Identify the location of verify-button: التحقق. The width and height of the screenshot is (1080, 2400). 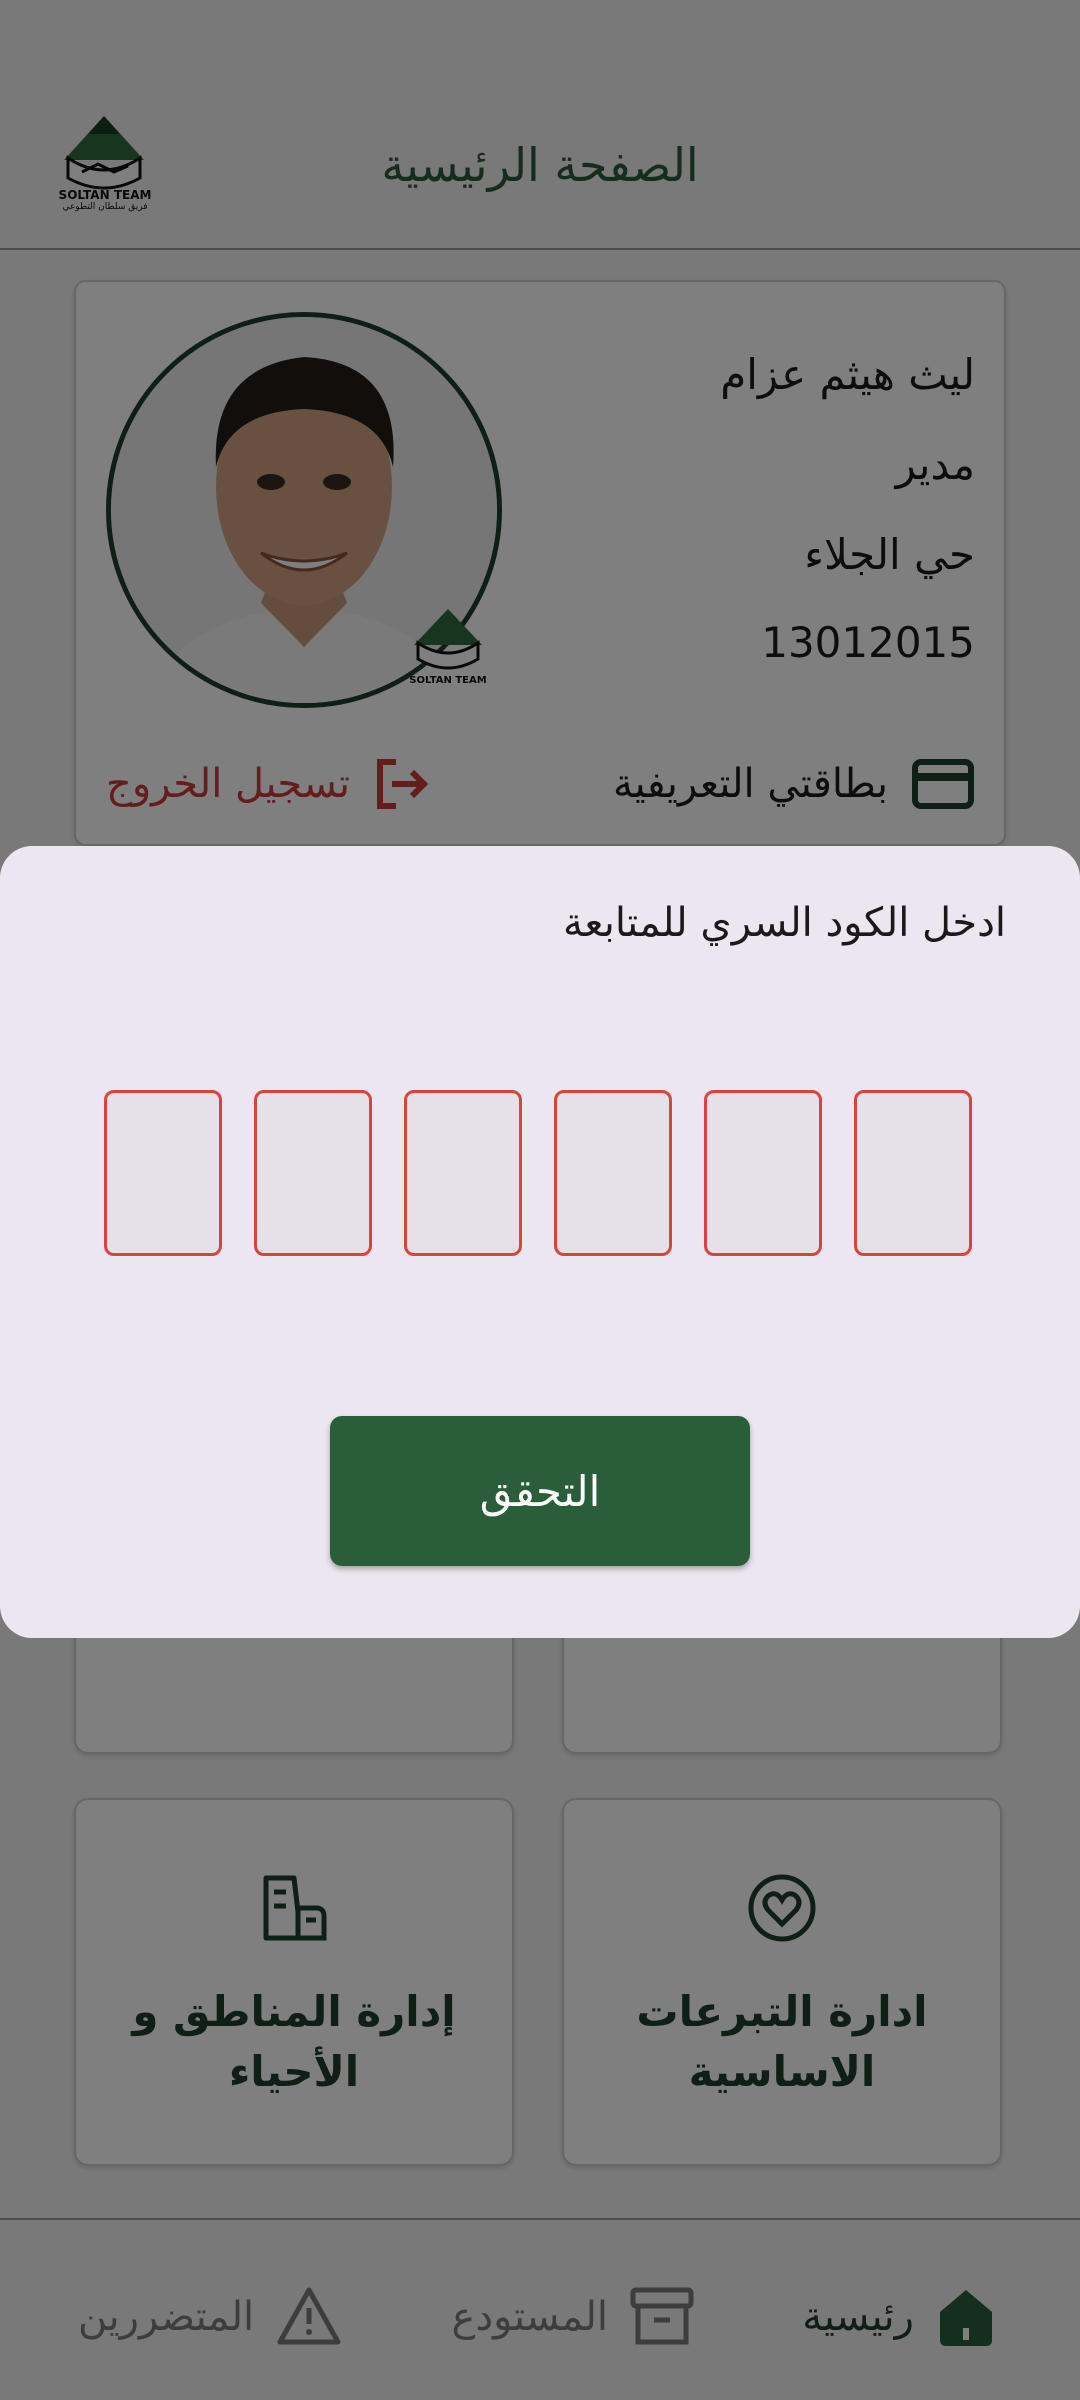
(540, 1491).